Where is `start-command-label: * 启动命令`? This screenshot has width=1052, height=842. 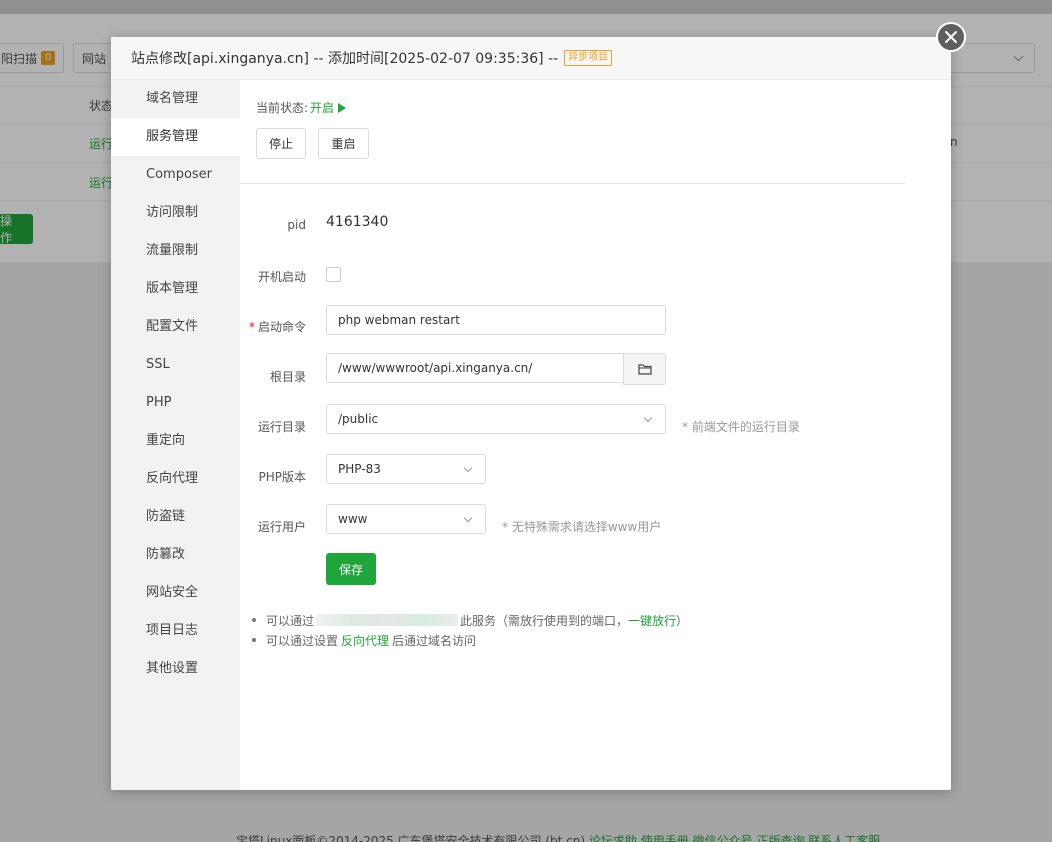 start-command-label: * 启动命令 is located at coordinates (273, 326).